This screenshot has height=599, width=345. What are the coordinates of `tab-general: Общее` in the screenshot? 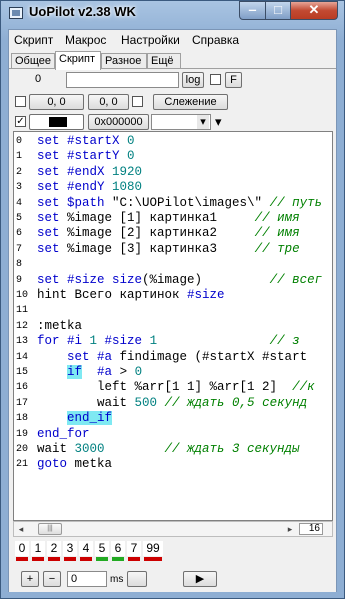 It's located at (33, 61).